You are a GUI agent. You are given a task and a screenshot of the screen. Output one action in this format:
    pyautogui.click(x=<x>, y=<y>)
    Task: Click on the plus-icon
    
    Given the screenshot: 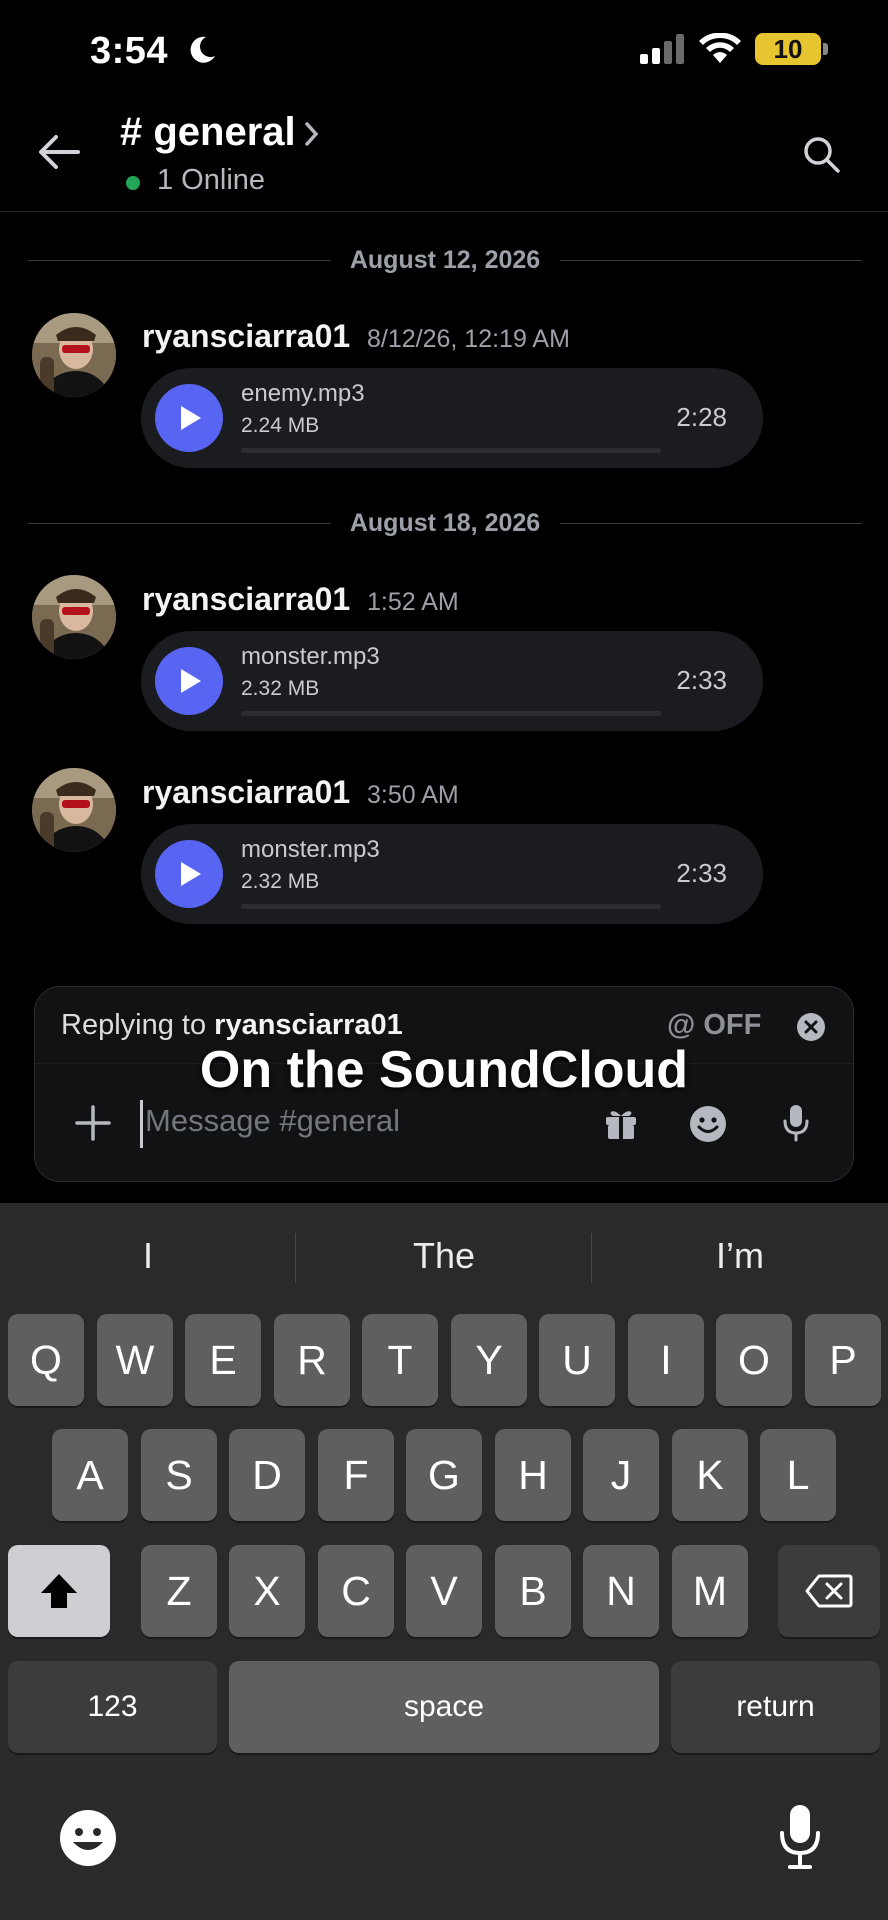 What is the action you would take?
    pyautogui.click(x=93, y=1123)
    